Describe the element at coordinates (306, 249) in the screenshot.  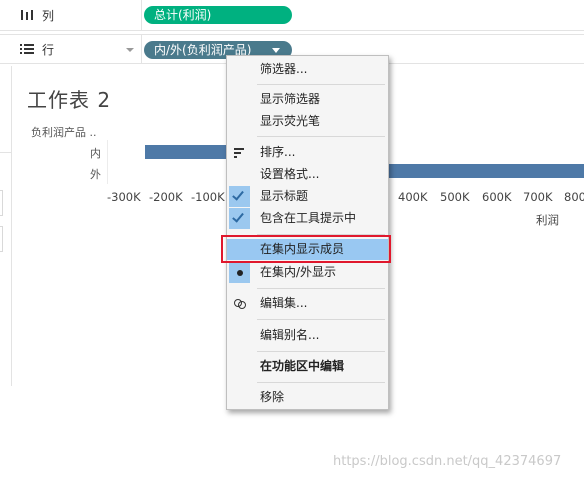
I see `highlight-annotation-box` at that location.